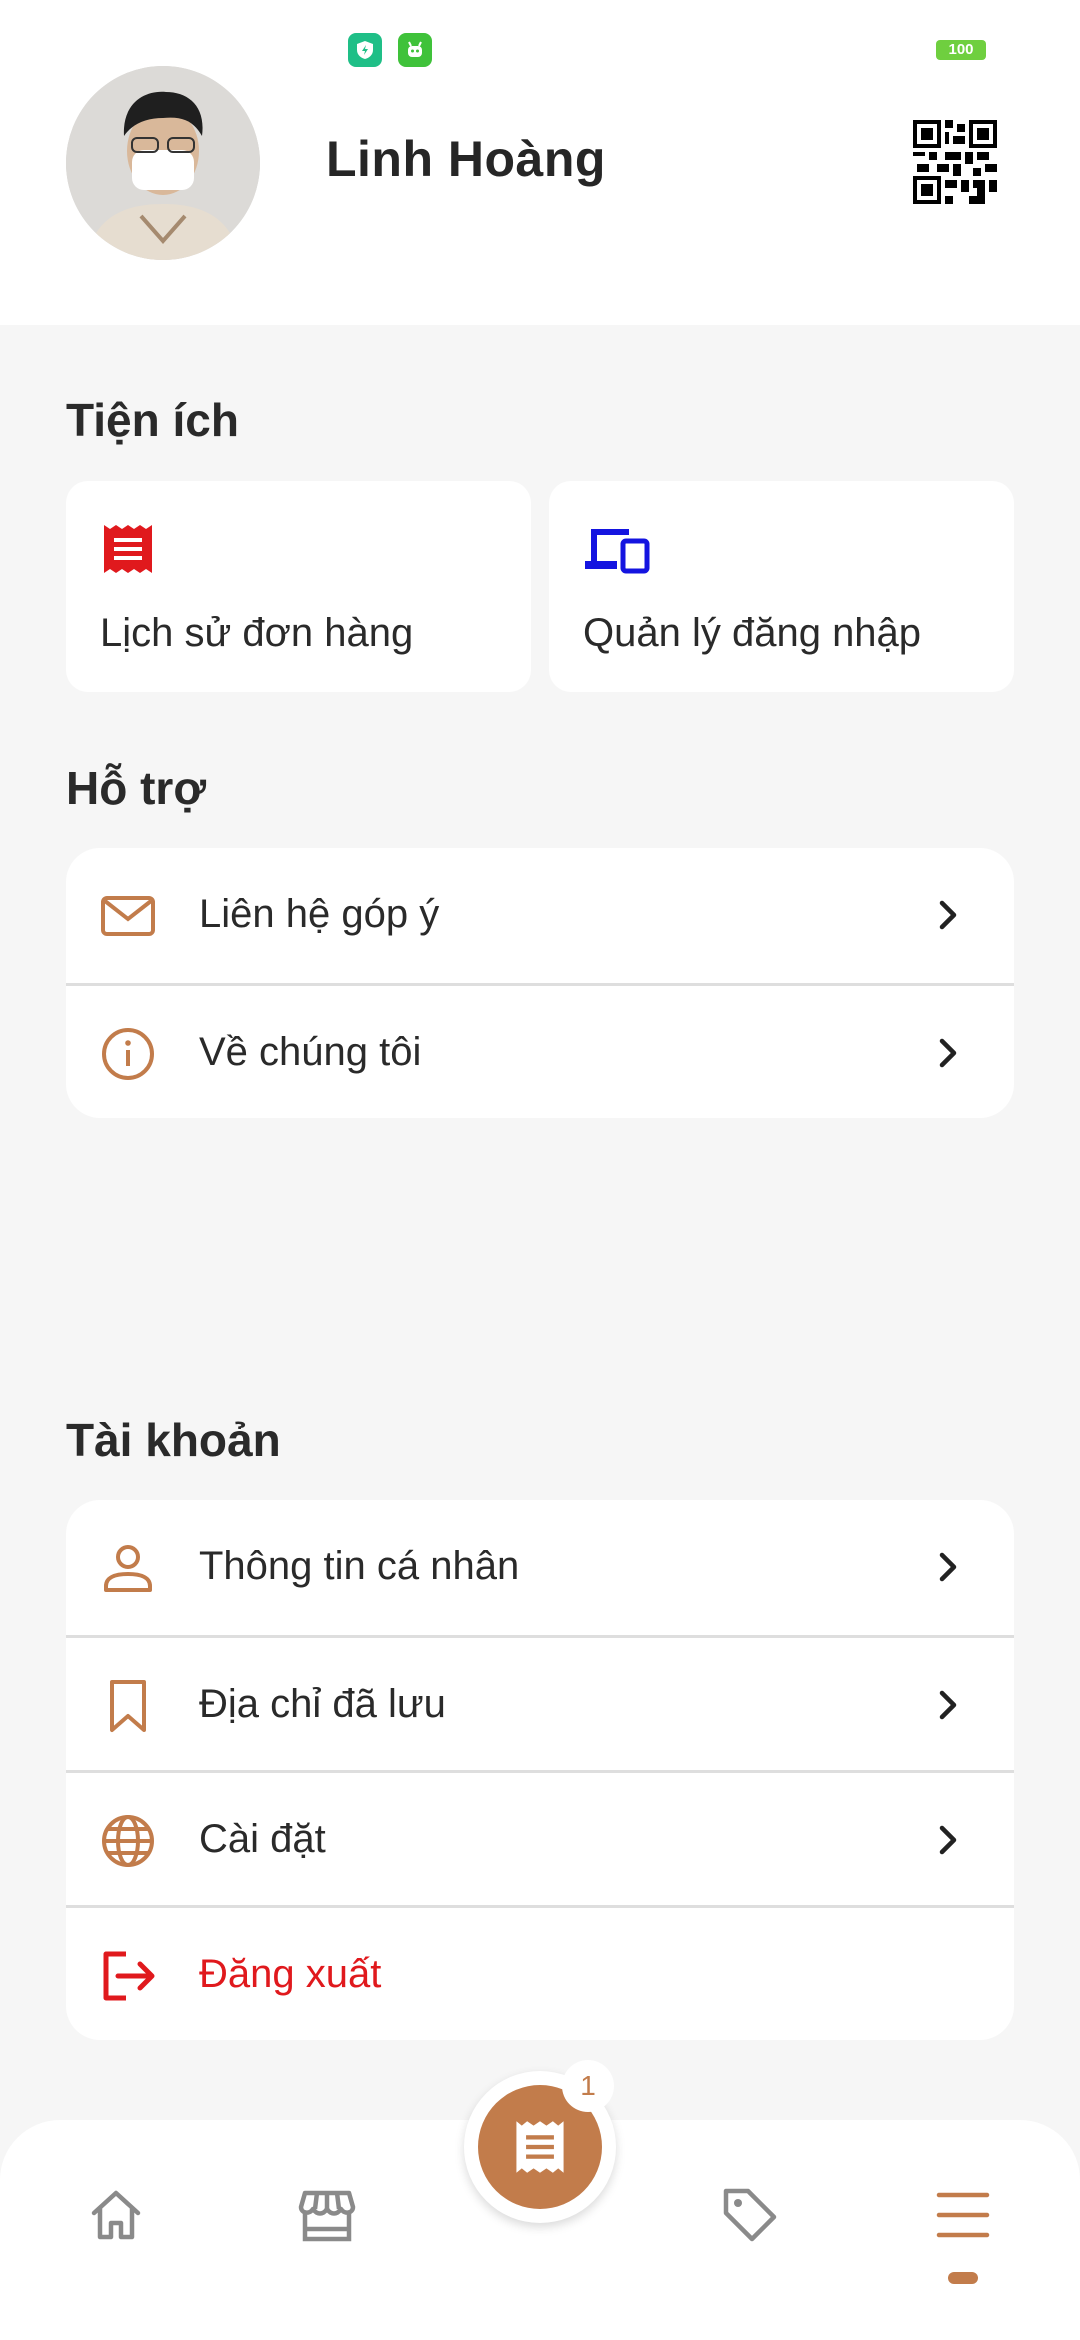 The image size is (1080, 2340). What do you see at coordinates (963, 2278) in the screenshot?
I see `active-tab-indicator` at bounding box center [963, 2278].